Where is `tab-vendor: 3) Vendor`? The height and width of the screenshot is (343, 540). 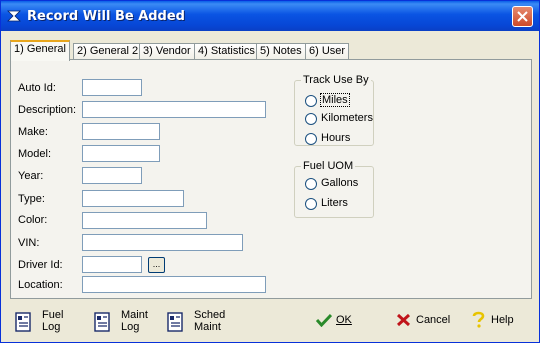
tab-vendor: 3) Vendor is located at coordinates (167, 51).